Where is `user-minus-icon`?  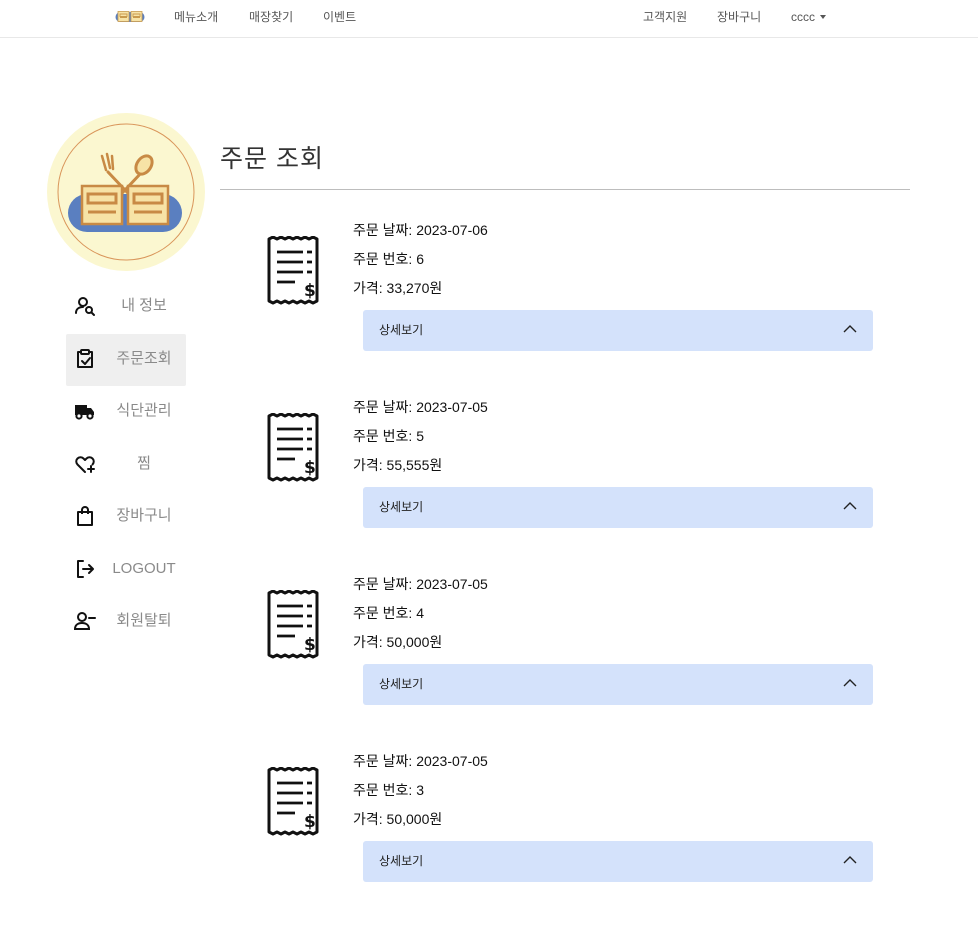 user-minus-icon is located at coordinates (85, 621).